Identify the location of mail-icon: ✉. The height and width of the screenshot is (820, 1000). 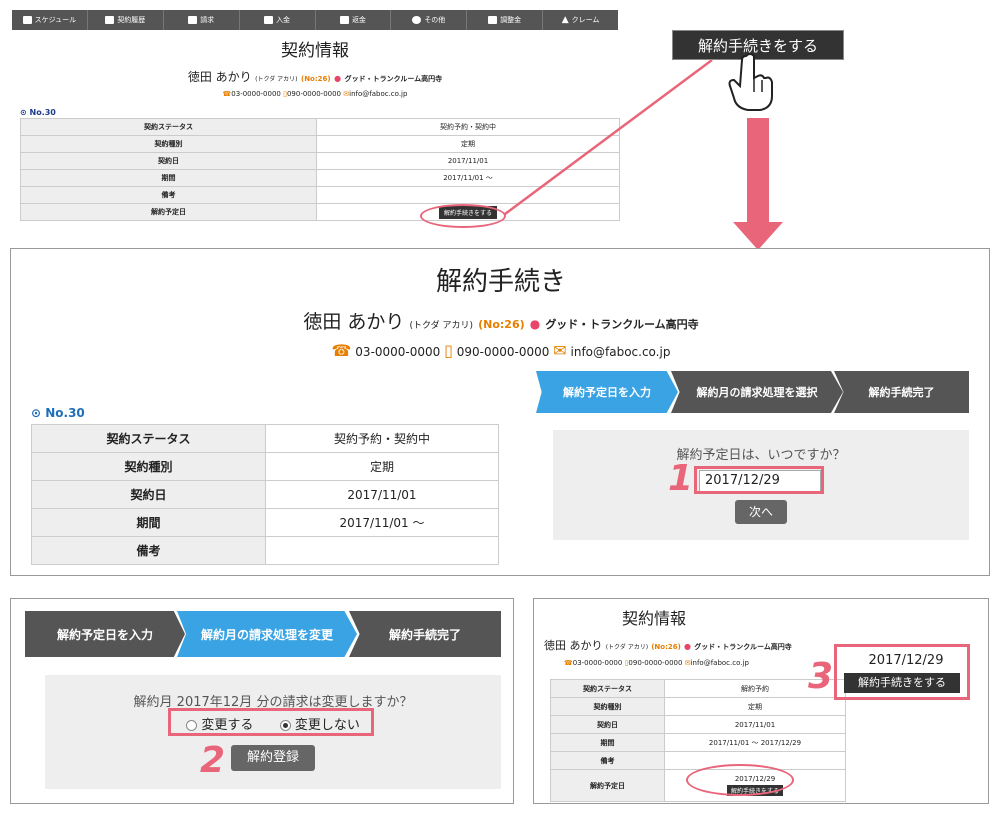
(560, 350).